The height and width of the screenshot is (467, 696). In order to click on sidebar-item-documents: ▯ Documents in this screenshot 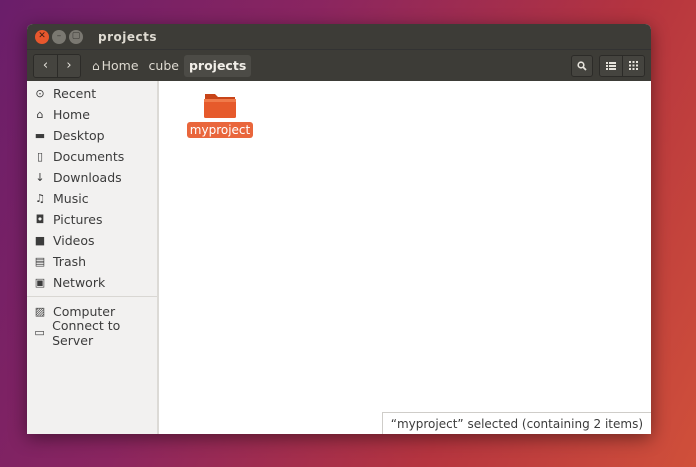, I will do `click(92, 156)`.